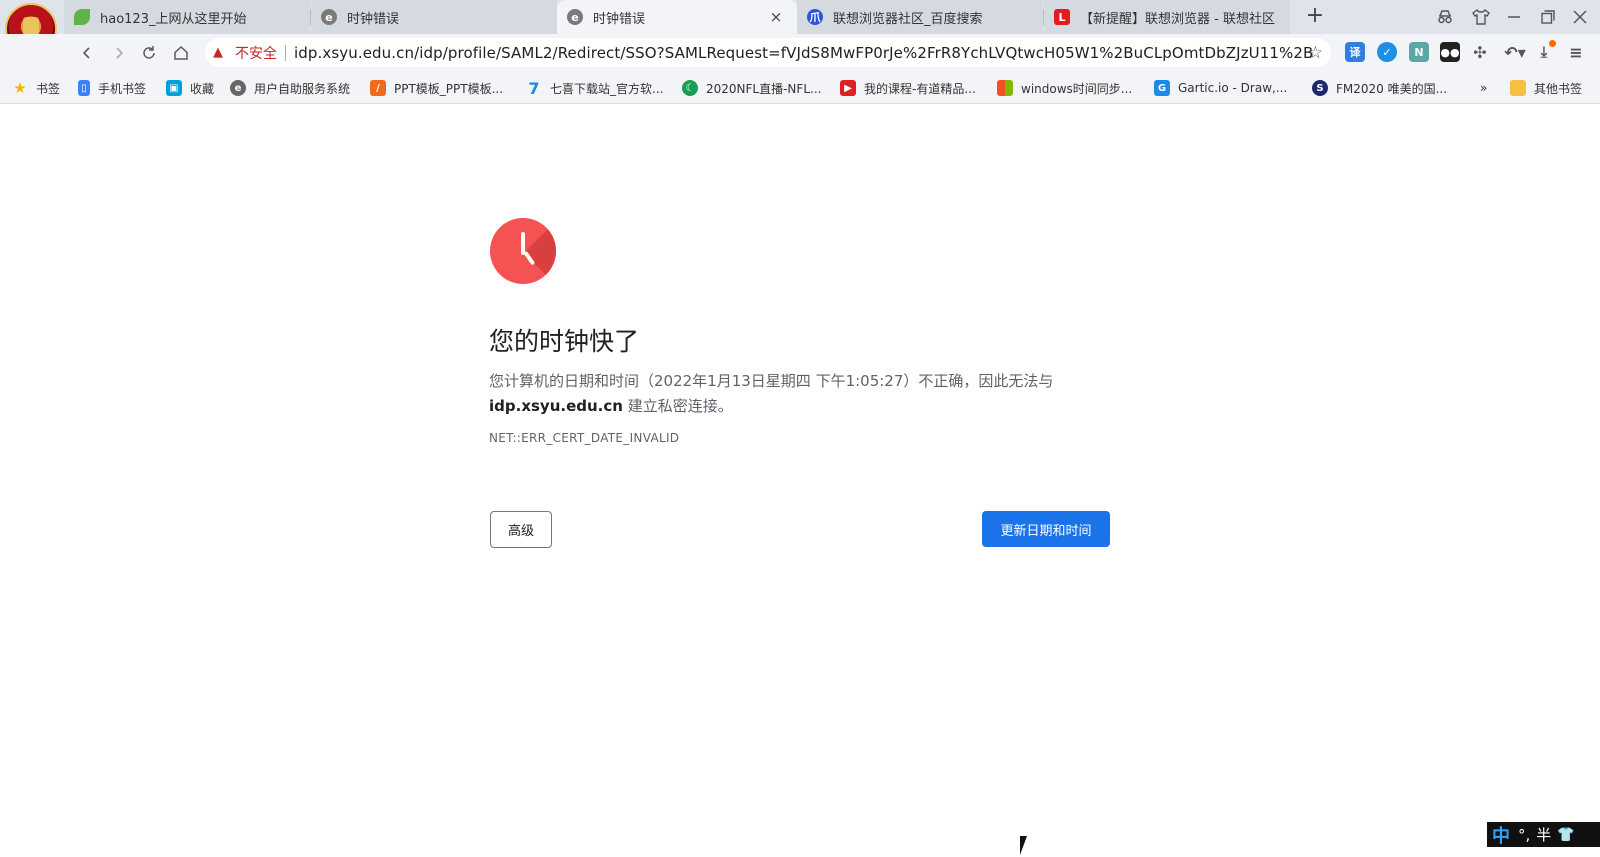 The image size is (1600, 857). Describe the element at coordinates (181, 53) in the screenshot. I see `home-icon` at that location.